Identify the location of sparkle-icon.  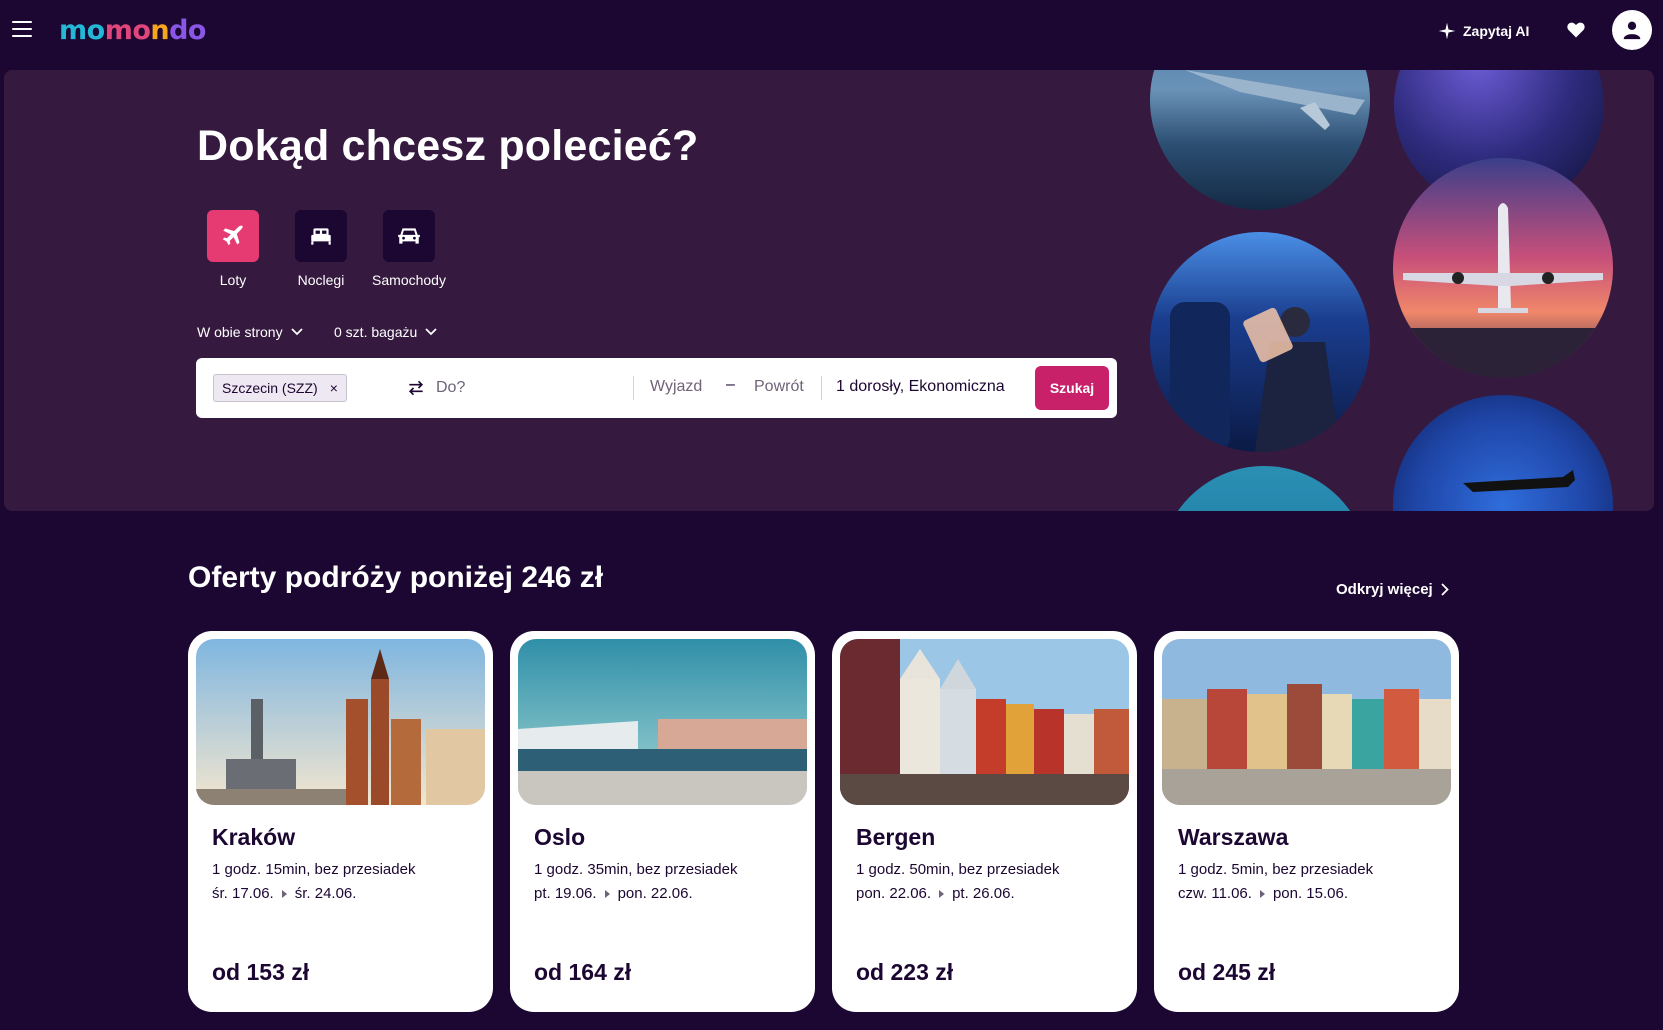
(1447, 31).